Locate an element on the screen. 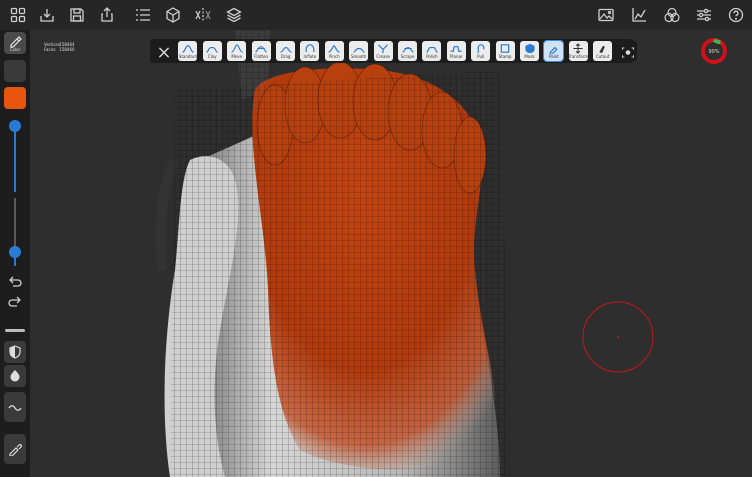 The image size is (752, 477). tool-drag: Drag is located at coordinates (285, 51).